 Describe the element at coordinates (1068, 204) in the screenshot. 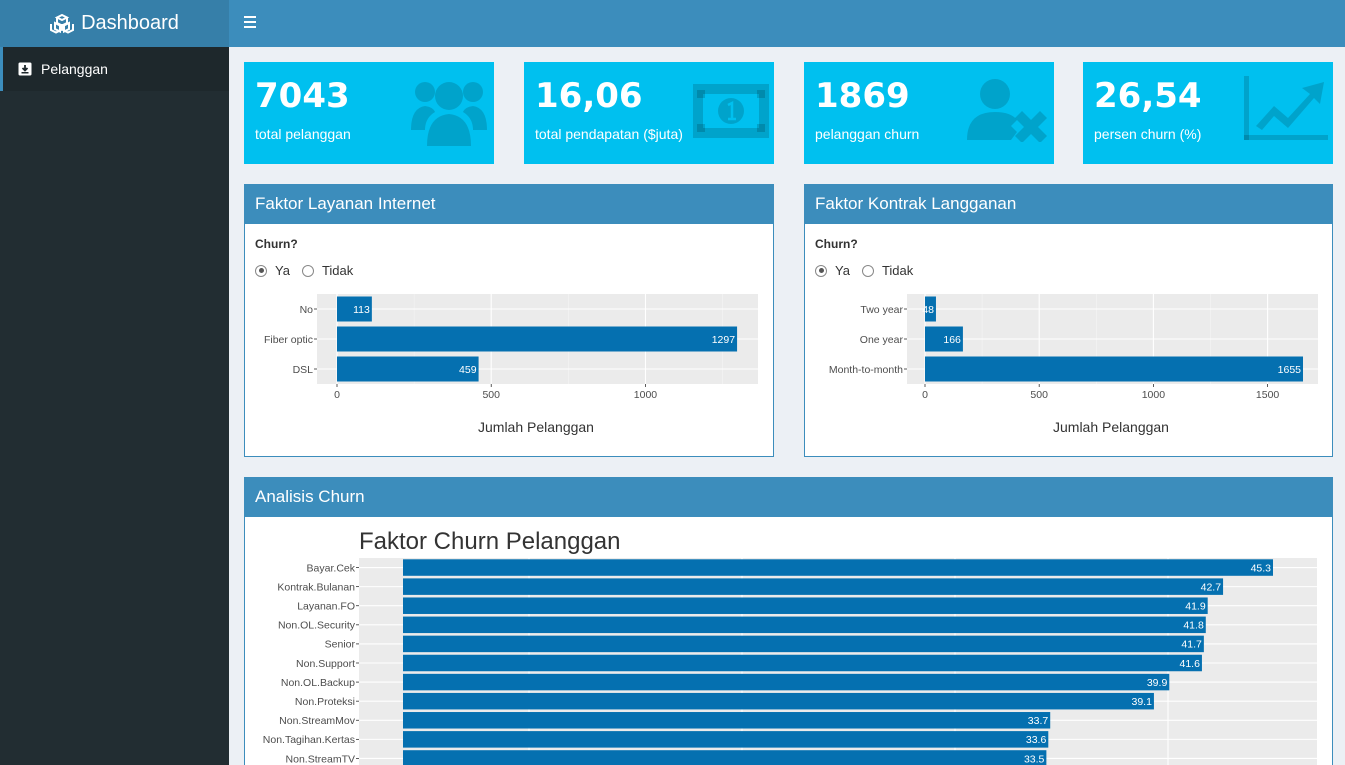

I see `box-title: Faktor Kontrak Langganan` at that location.